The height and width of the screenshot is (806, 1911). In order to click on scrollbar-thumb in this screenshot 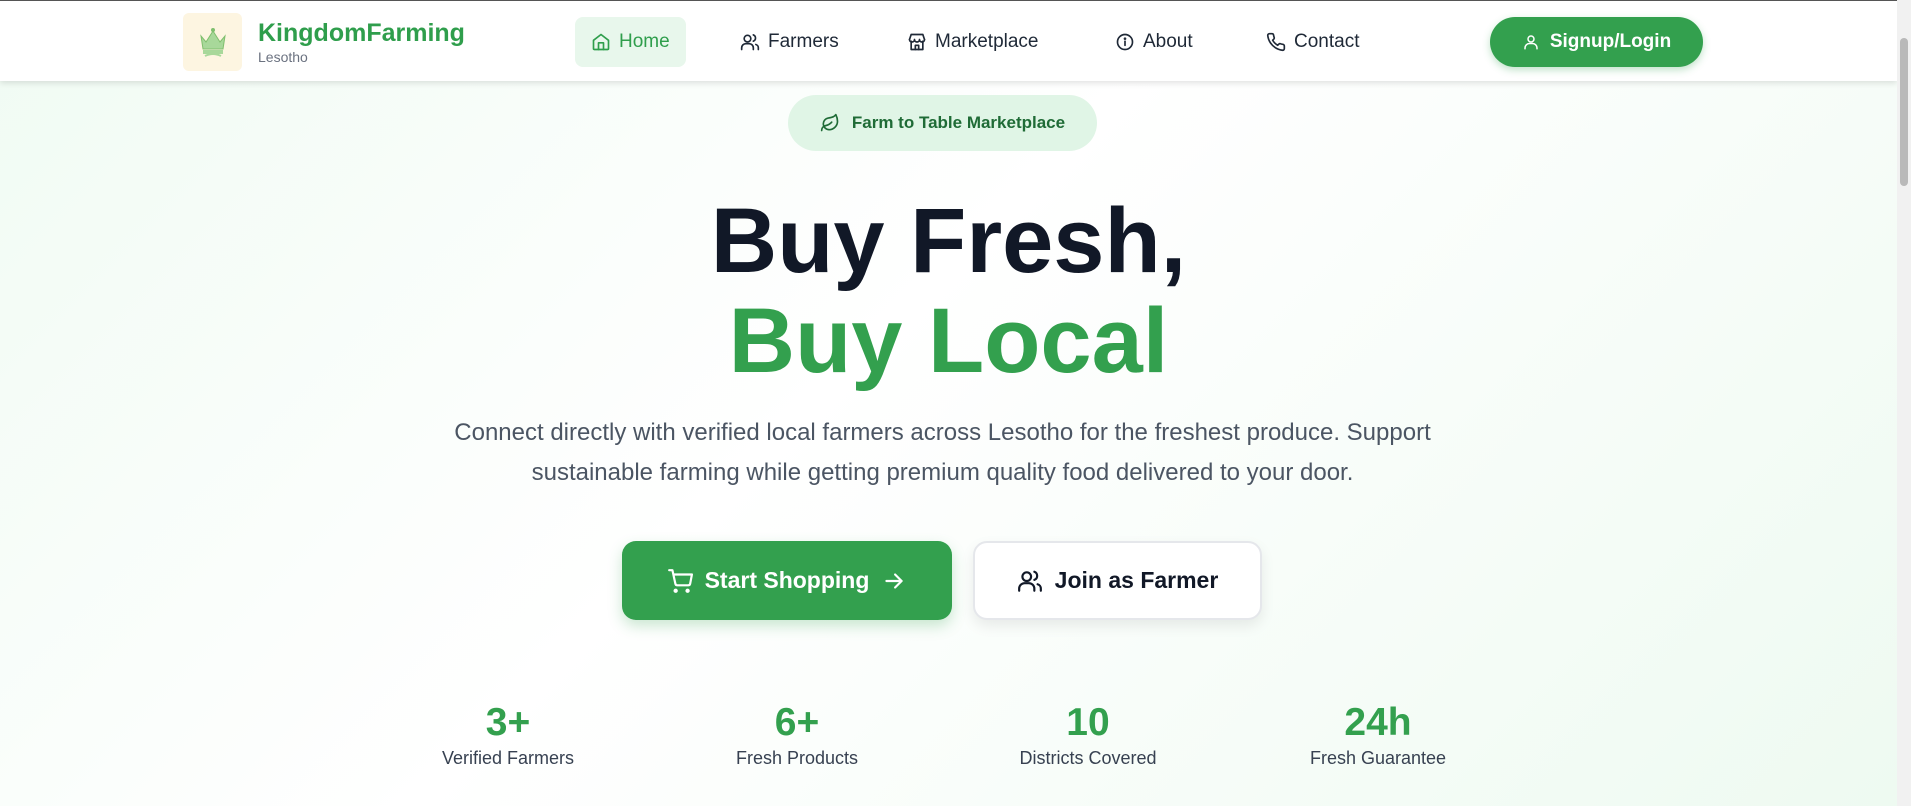, I will do `click(1904, 112)`.